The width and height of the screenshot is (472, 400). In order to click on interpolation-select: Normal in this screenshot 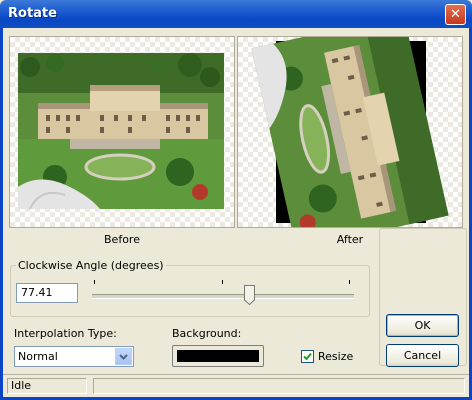, I will do `click(74, 356)`.